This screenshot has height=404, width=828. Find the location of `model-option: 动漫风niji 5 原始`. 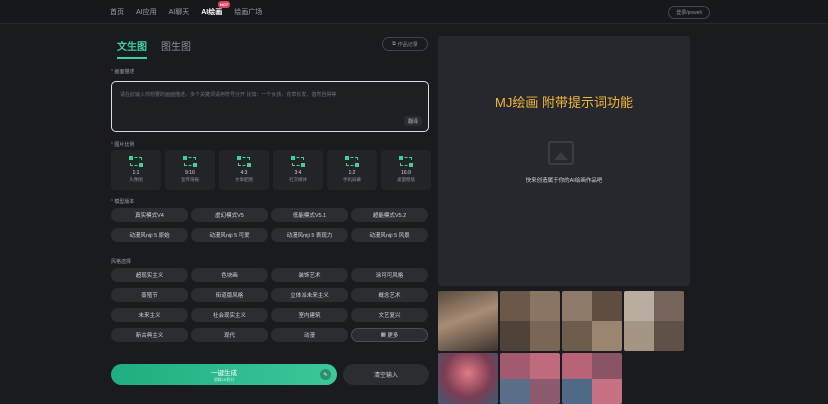

model-option: 动漫风niji 5 原始 is located at coordinates (149, 235).